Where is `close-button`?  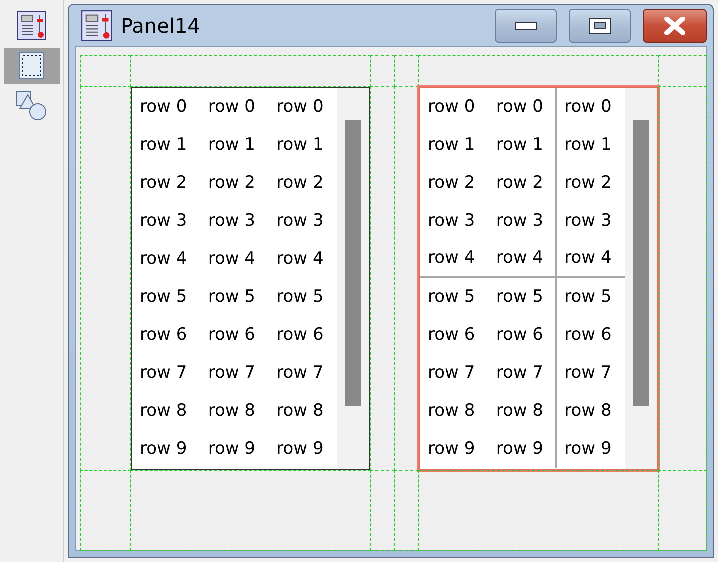 close-button is located at coordinates (675, 25).